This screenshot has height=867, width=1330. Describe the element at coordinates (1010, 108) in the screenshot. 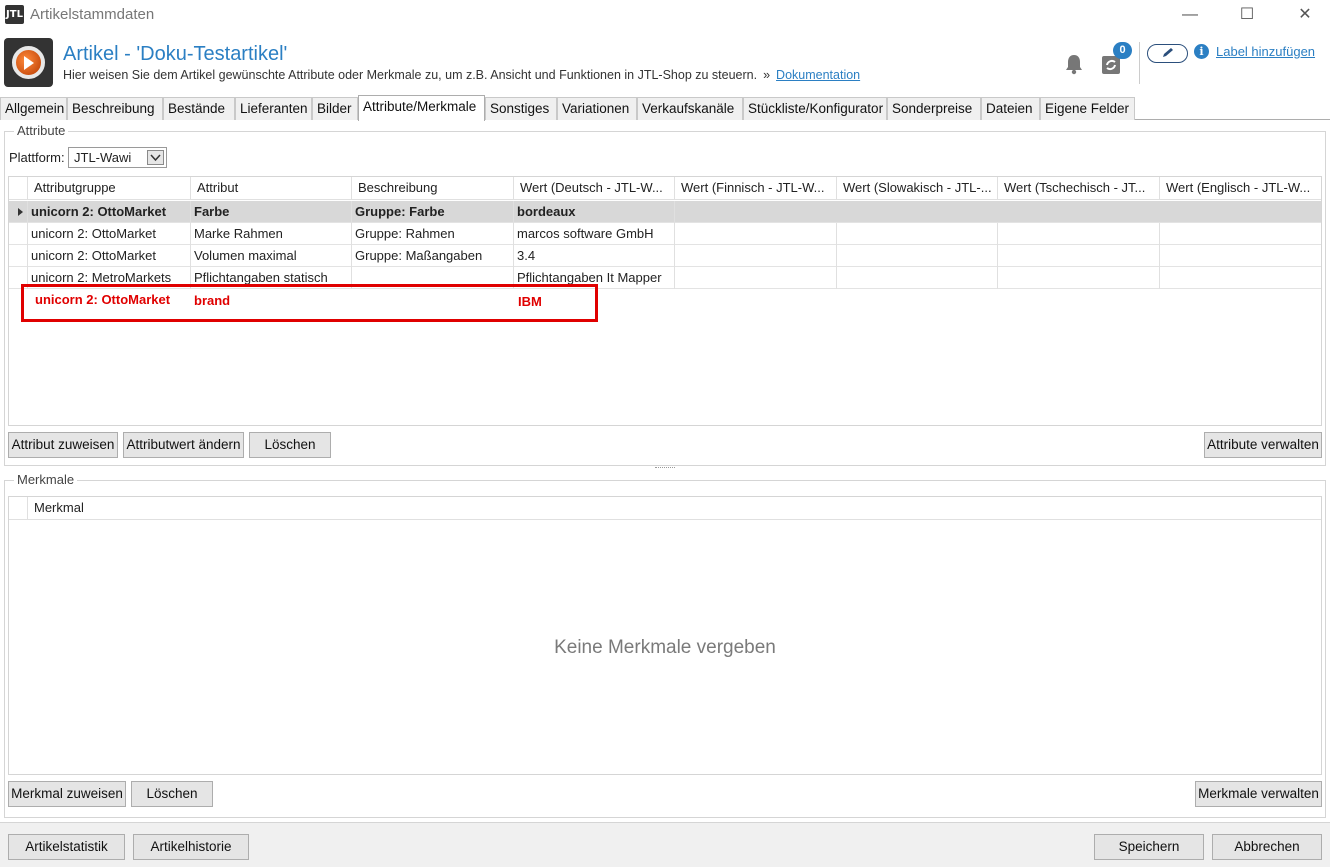

I see `tab-dateien: Dateien` at that location.